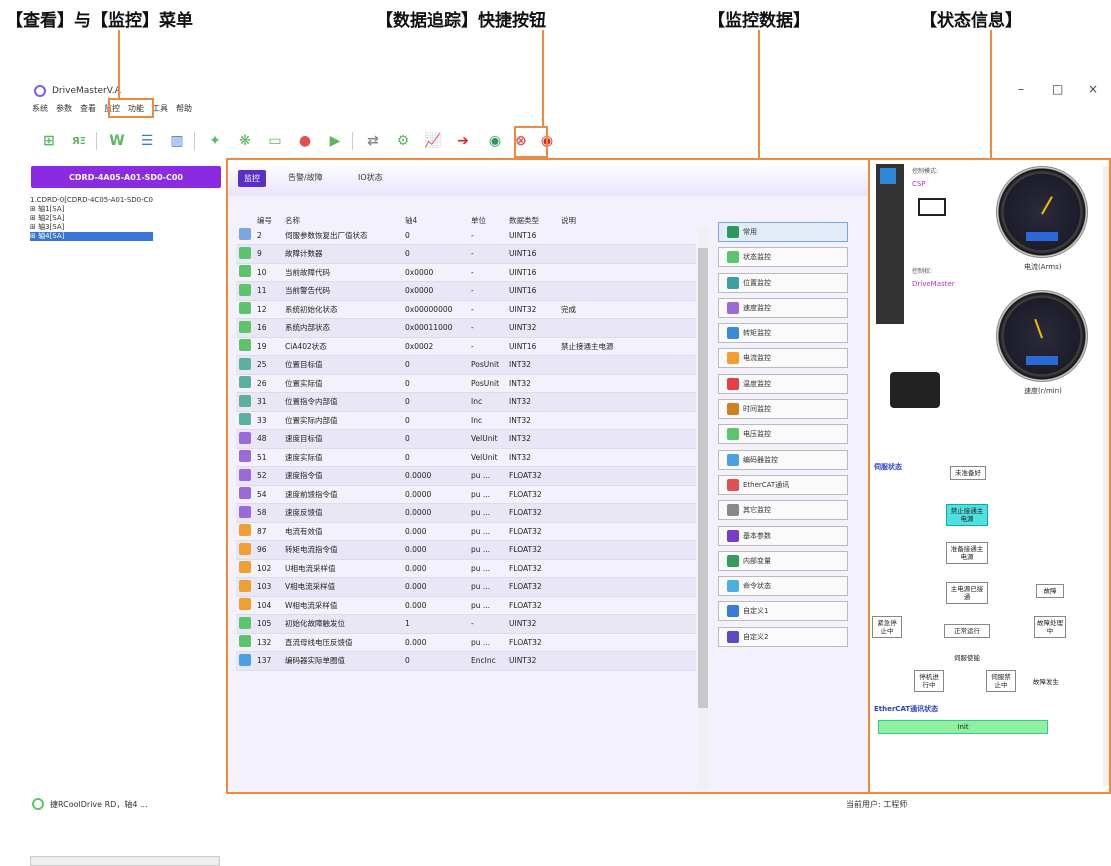  Describe the element at coordinates (91, 200) in the screenshot. I see `tree-root: 1.CDRD-0[CDRD-4C05-A01-SD0-C0` at that location.